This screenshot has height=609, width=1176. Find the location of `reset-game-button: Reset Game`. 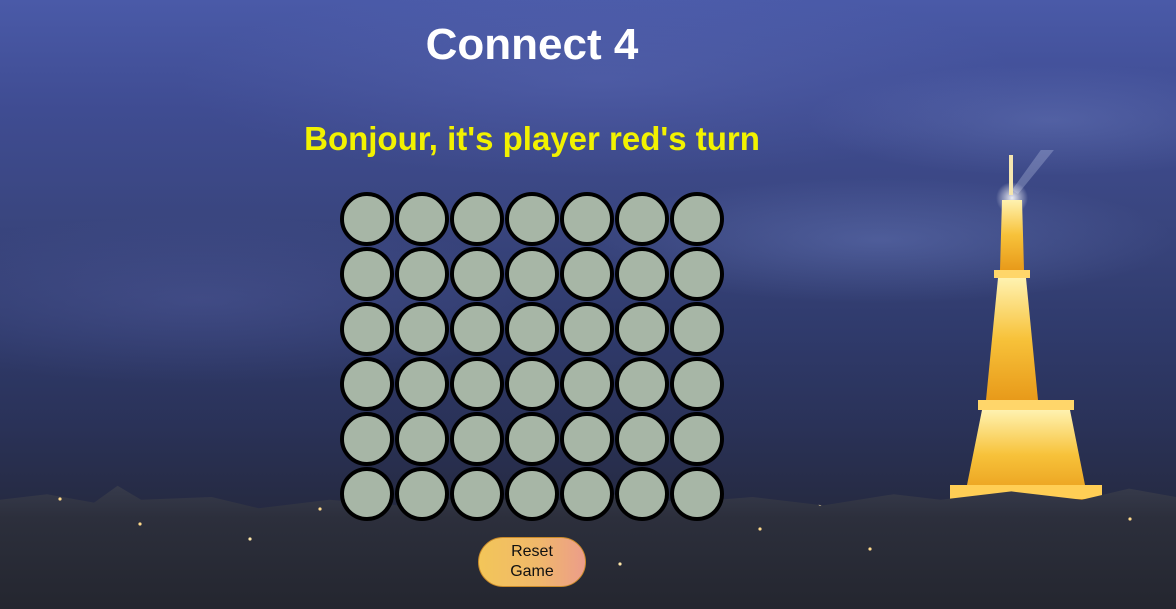

reset-game-button: Reset Game is located at coordinates (532, 562).